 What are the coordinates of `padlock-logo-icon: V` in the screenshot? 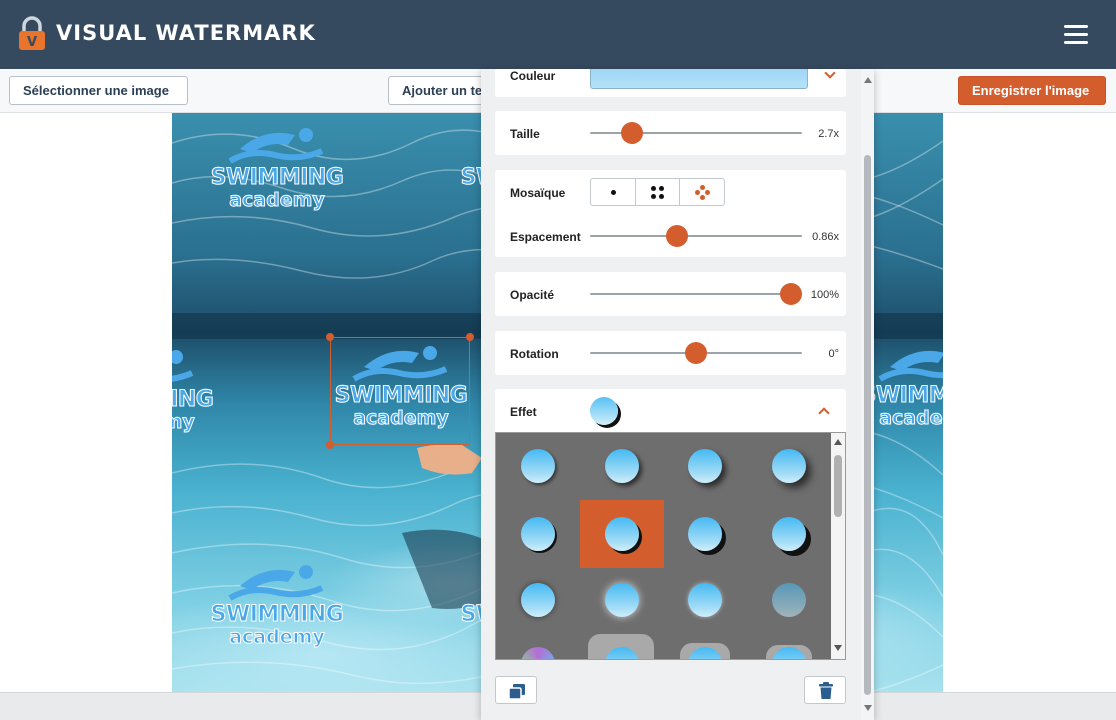 It's located at (32, 33).